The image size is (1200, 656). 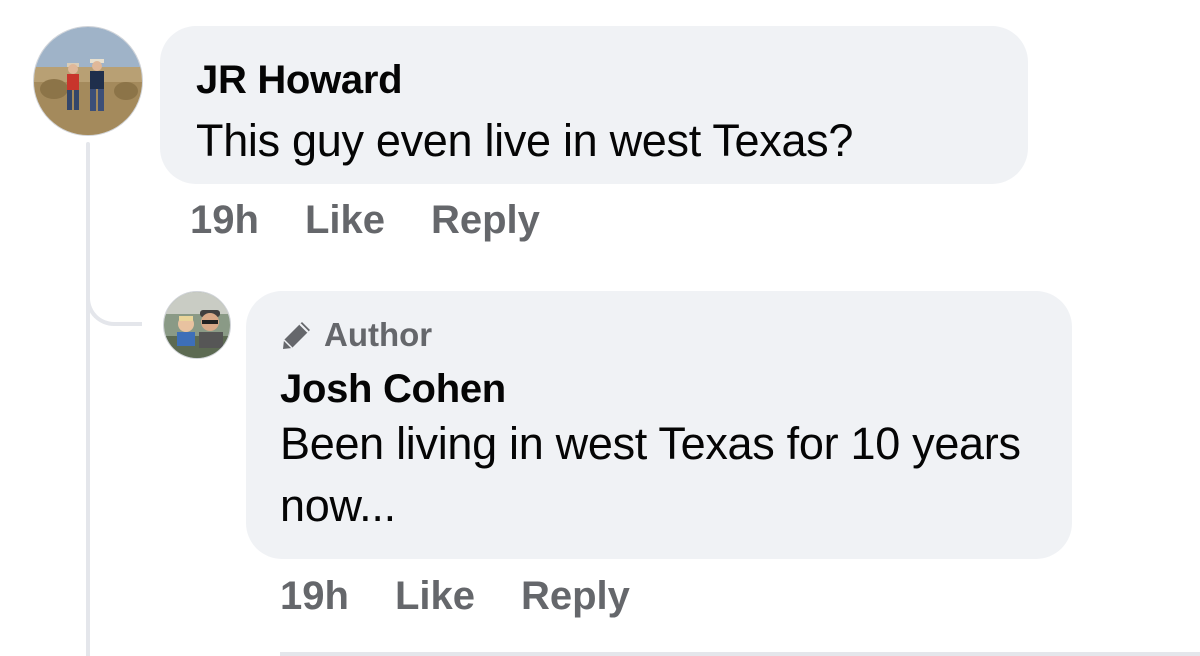 I want to click on comment-actions: 19h Like Reply, so click(x=365, y=220).